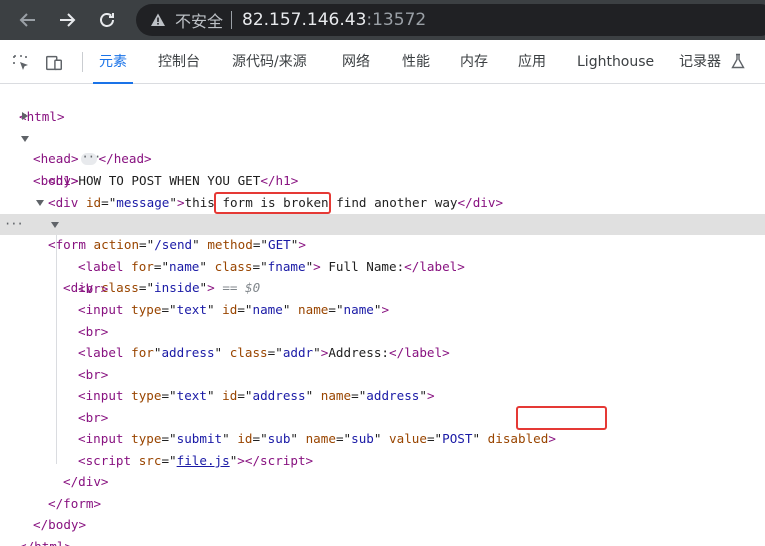 Image resolution: width=765 pixels, height=546 pixels. What do you see at coordinates (396, 20) in the screenshot?
I see `url-port: :13572` at bounding box center [396, 20].